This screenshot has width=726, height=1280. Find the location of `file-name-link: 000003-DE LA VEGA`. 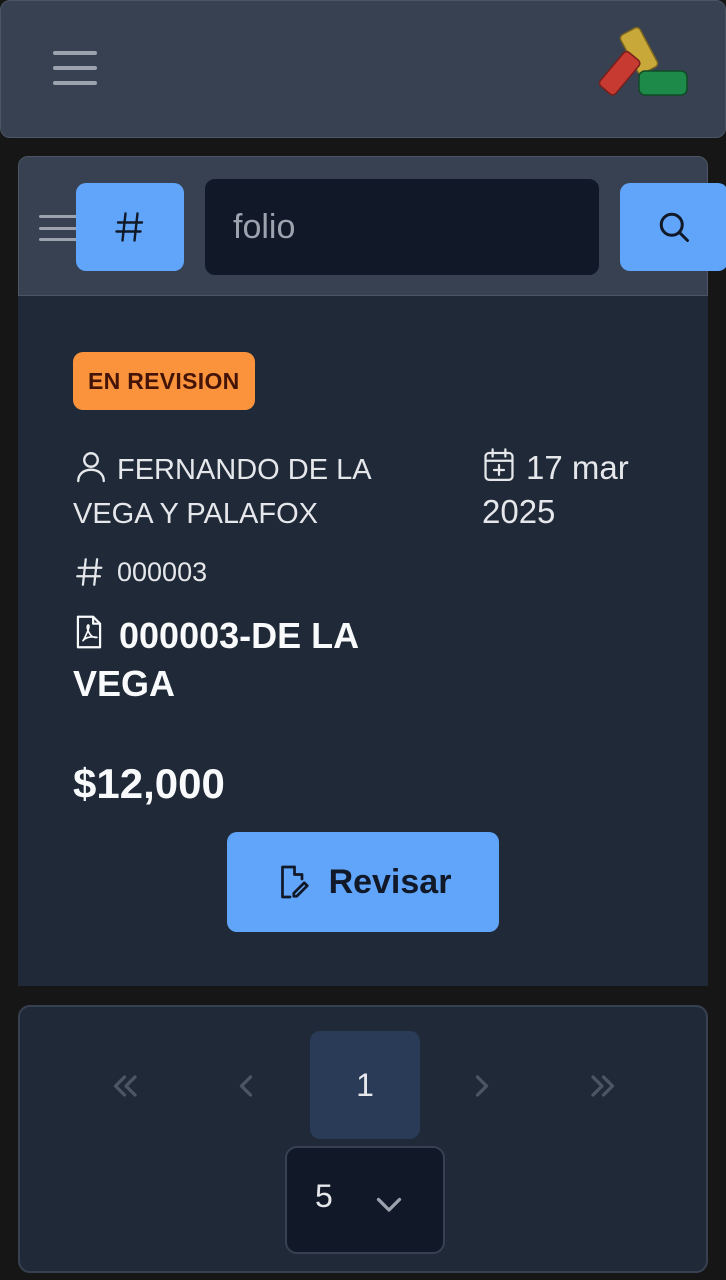

file-name-link: 000003-DE LA VEGA is located at coordinates (238, 660).